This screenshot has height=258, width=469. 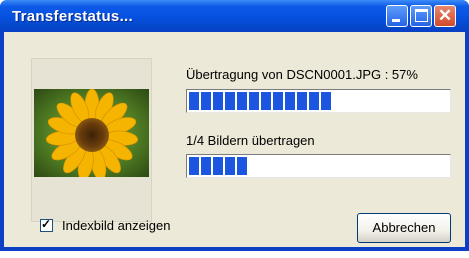 What do you see at coordinates (302, 74) in the screenshot?
I see `file-transfer-status: Übertragung von DSCN0001.JPG : 57%` at bounding box center [302, 74].